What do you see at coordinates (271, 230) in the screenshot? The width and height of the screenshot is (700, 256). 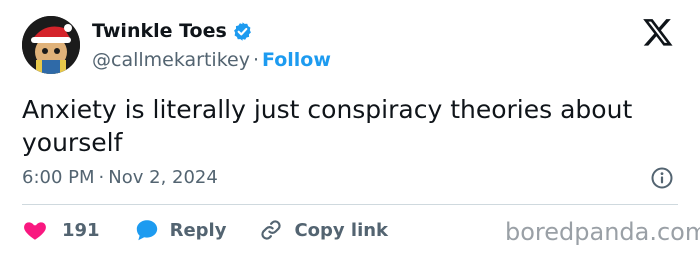 I see `link-icon` at bounding box center [271, 230].